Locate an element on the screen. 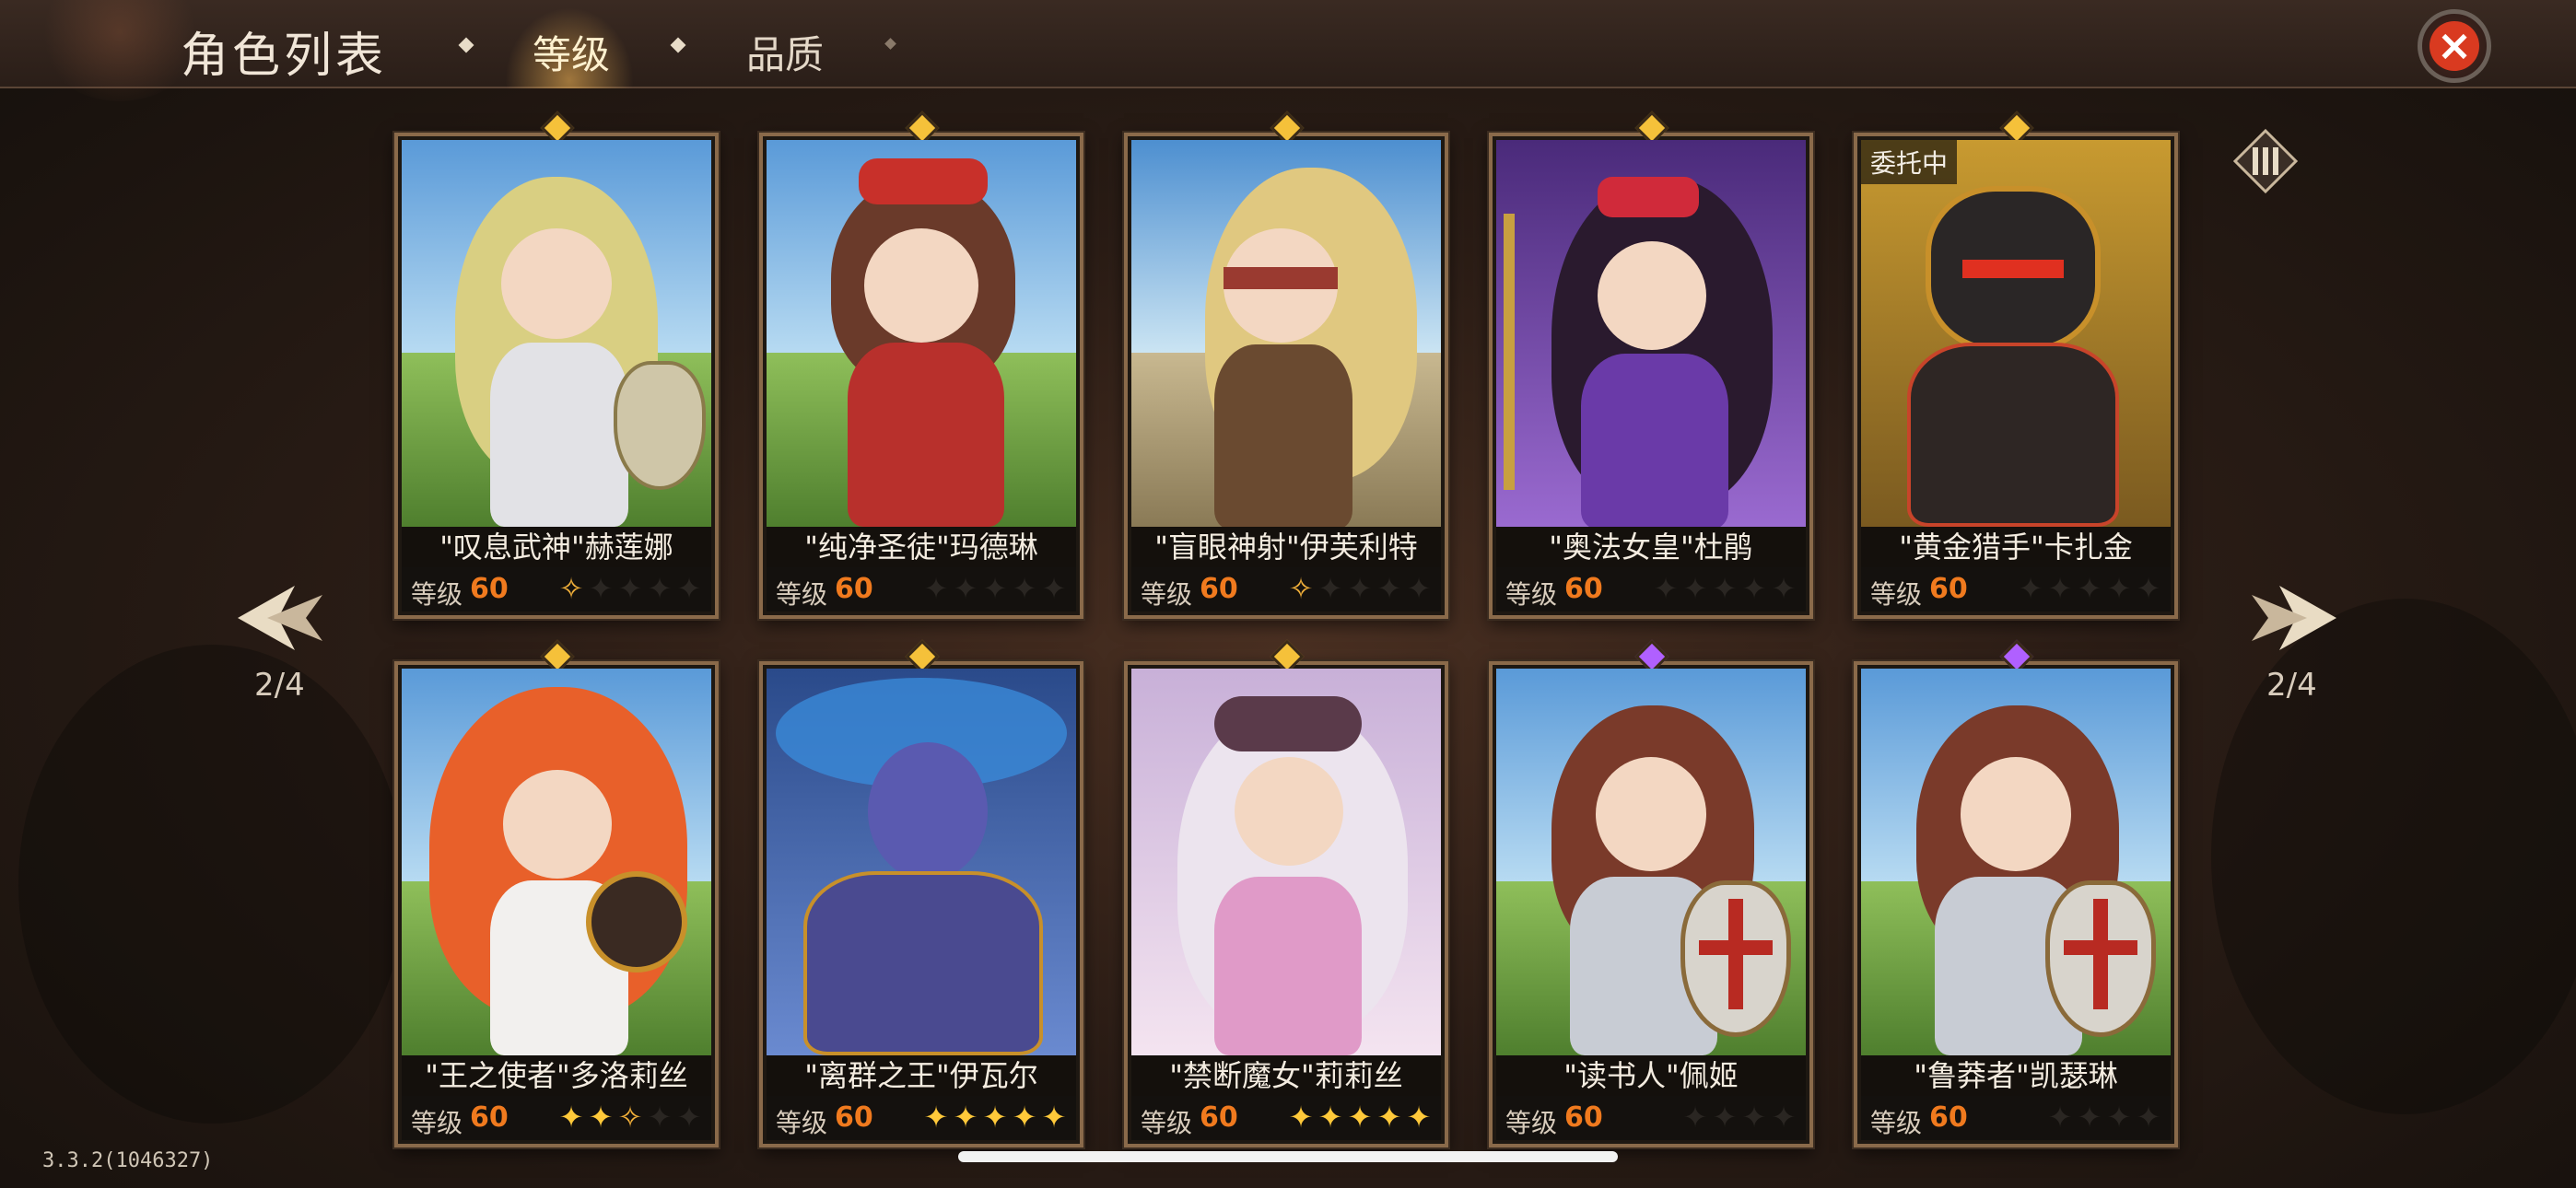  tab-level: 等级 is located at coordinates (571, 52).